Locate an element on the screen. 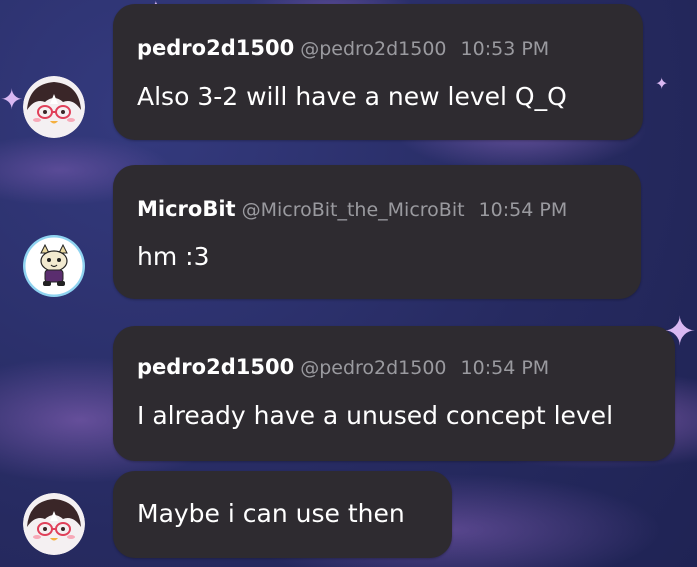 This screenshot has height=567, width=697. message-bubble: Maybe i can use then is located at coordinates (282, 514).